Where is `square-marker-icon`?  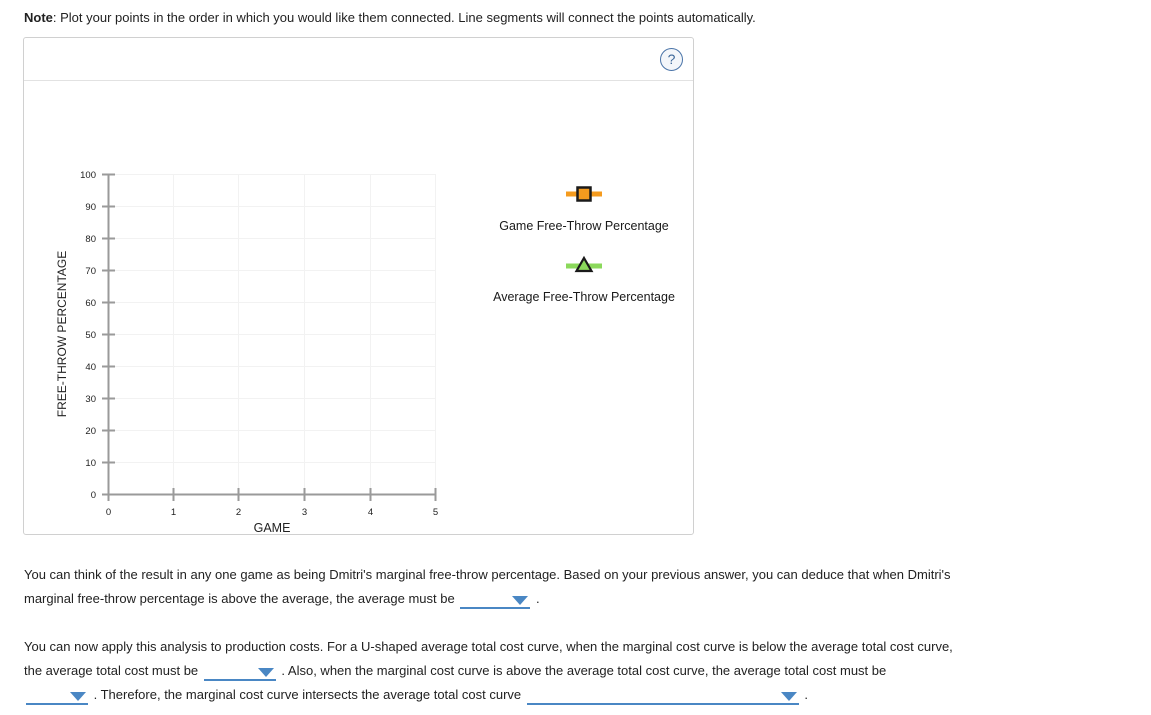
square-marker-icon is located at coordinates (584, 194).